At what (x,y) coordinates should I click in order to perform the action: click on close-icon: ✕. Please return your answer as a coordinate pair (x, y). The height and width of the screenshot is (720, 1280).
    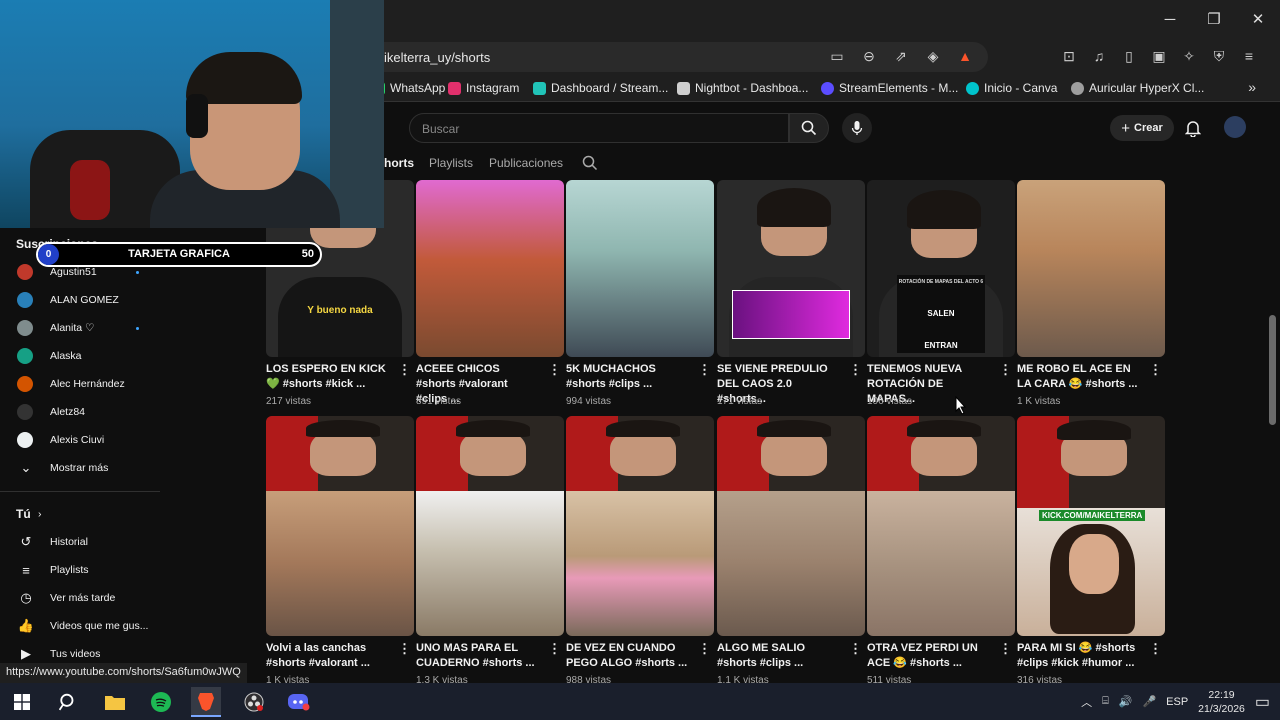
    Looking at the image, I should click on (1258, 19).